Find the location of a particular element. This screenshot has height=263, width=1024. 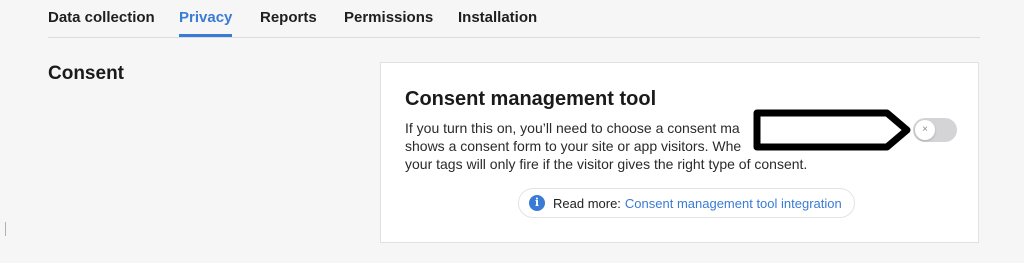

consent-toggle: × is located at coordinates (935, 130).